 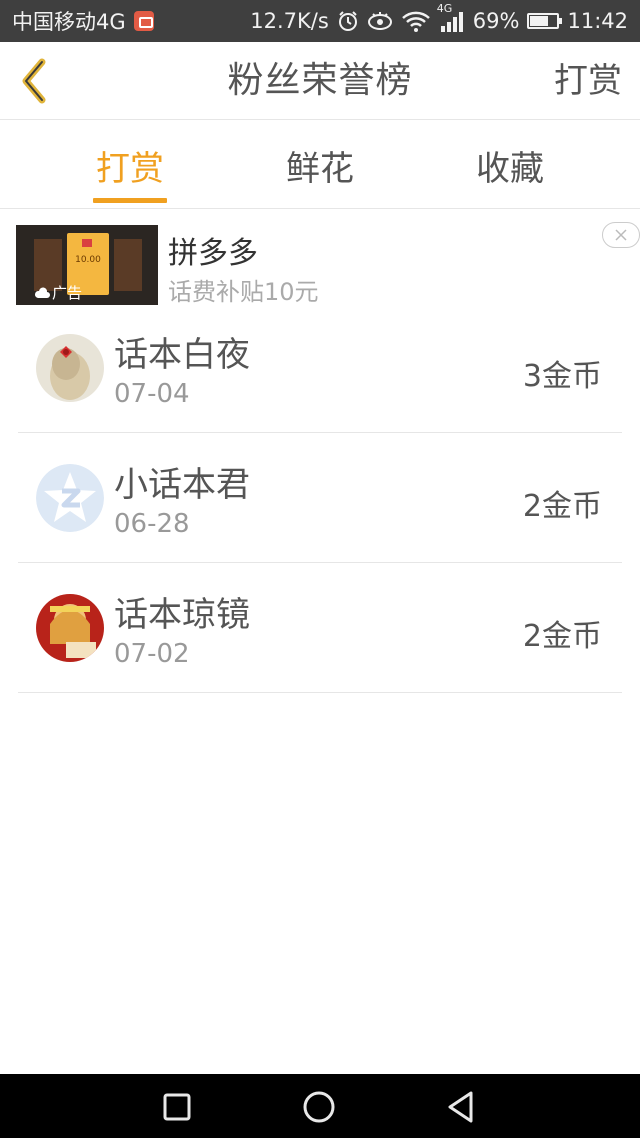 I want to click on signal-icon: 4G, so click(x=451, y=17).